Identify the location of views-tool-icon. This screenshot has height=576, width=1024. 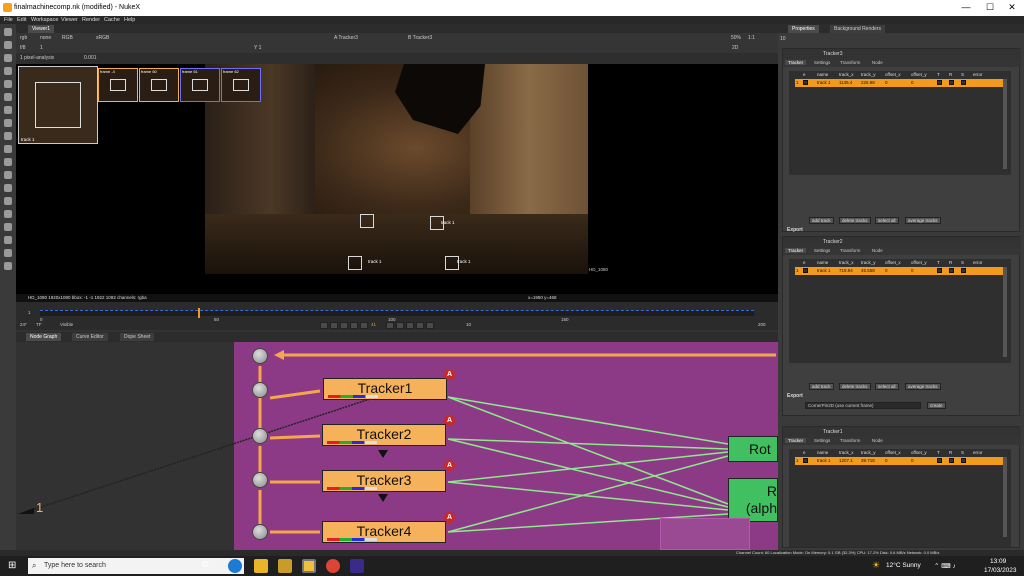
(8, 162).